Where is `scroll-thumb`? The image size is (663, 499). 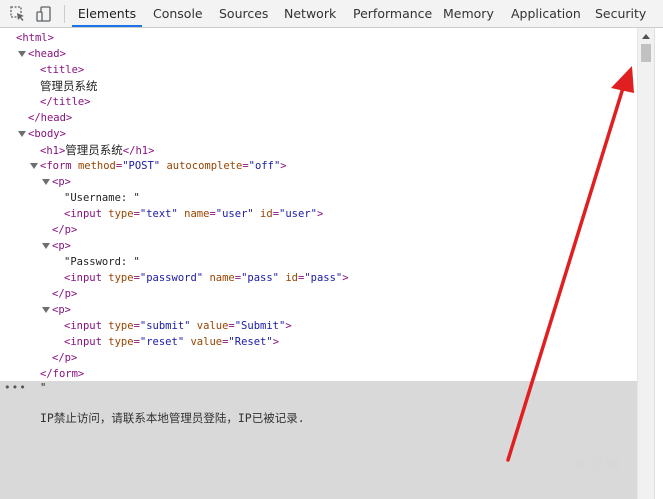 scroll-thumb is located at coordinates (646, 53).